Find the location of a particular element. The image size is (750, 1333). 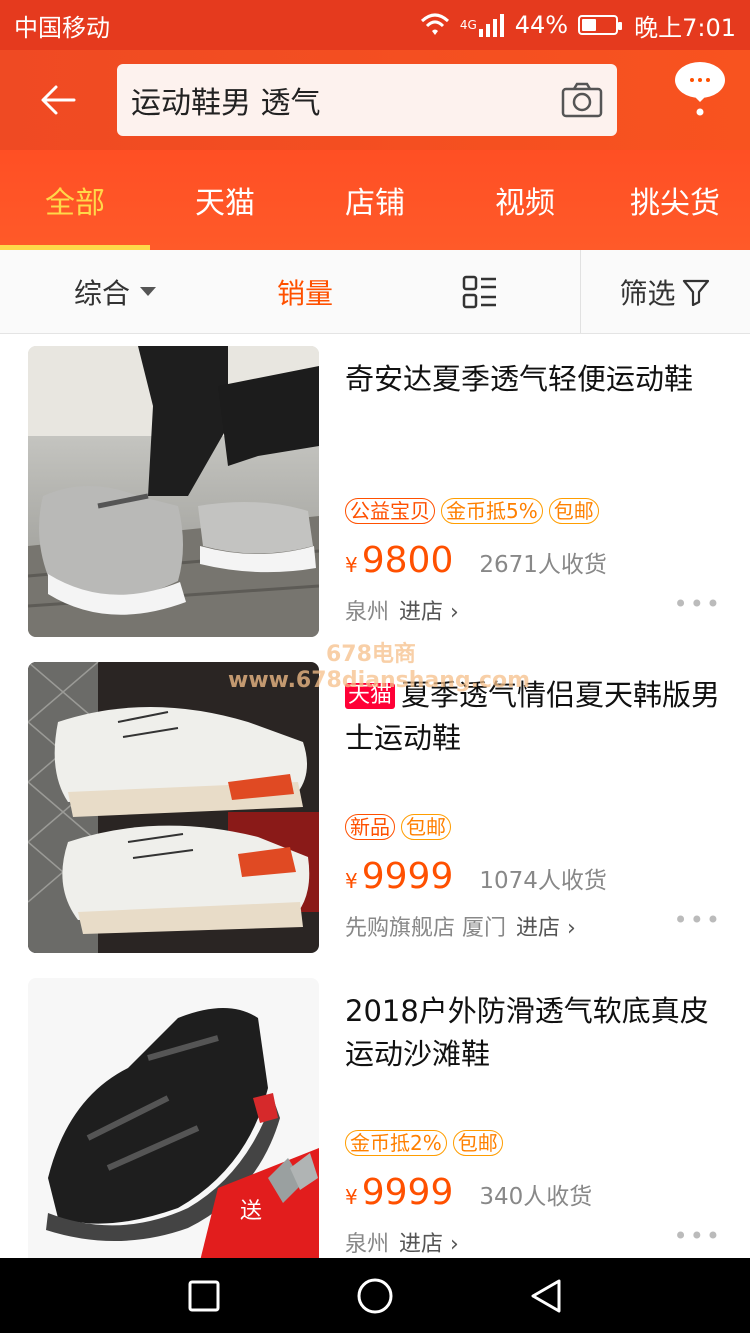

product-title-text: 2018户外防滑透气软底真皮运动沙滩鞋 is located at coordinates (527, 1032).